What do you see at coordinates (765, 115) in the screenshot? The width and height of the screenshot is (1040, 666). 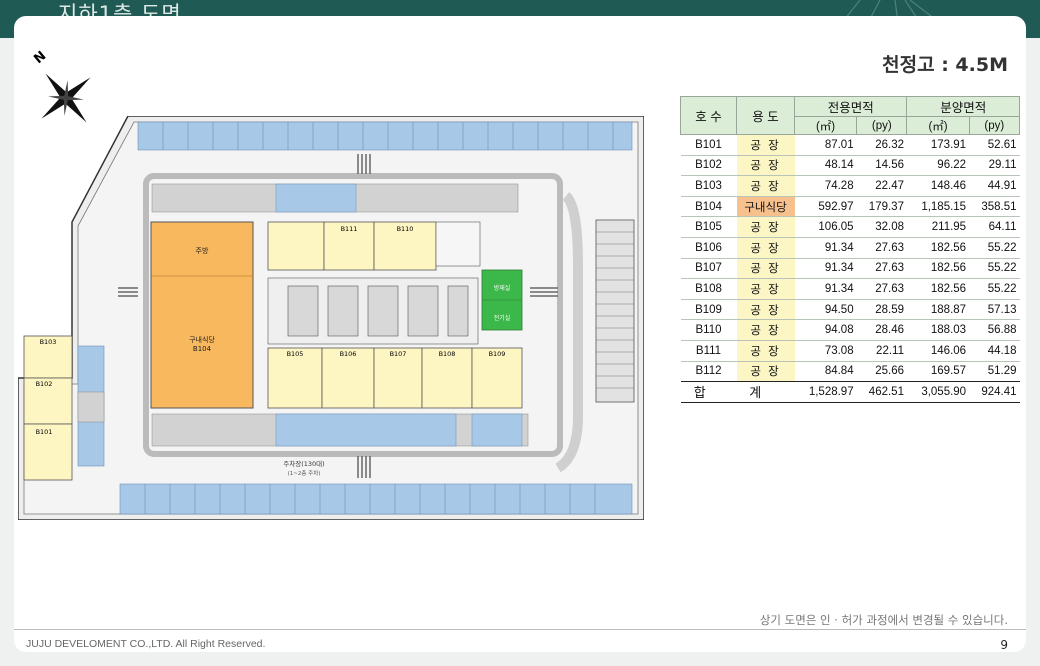 I see `header-use: 용 도` at bounding box center [765, 115].